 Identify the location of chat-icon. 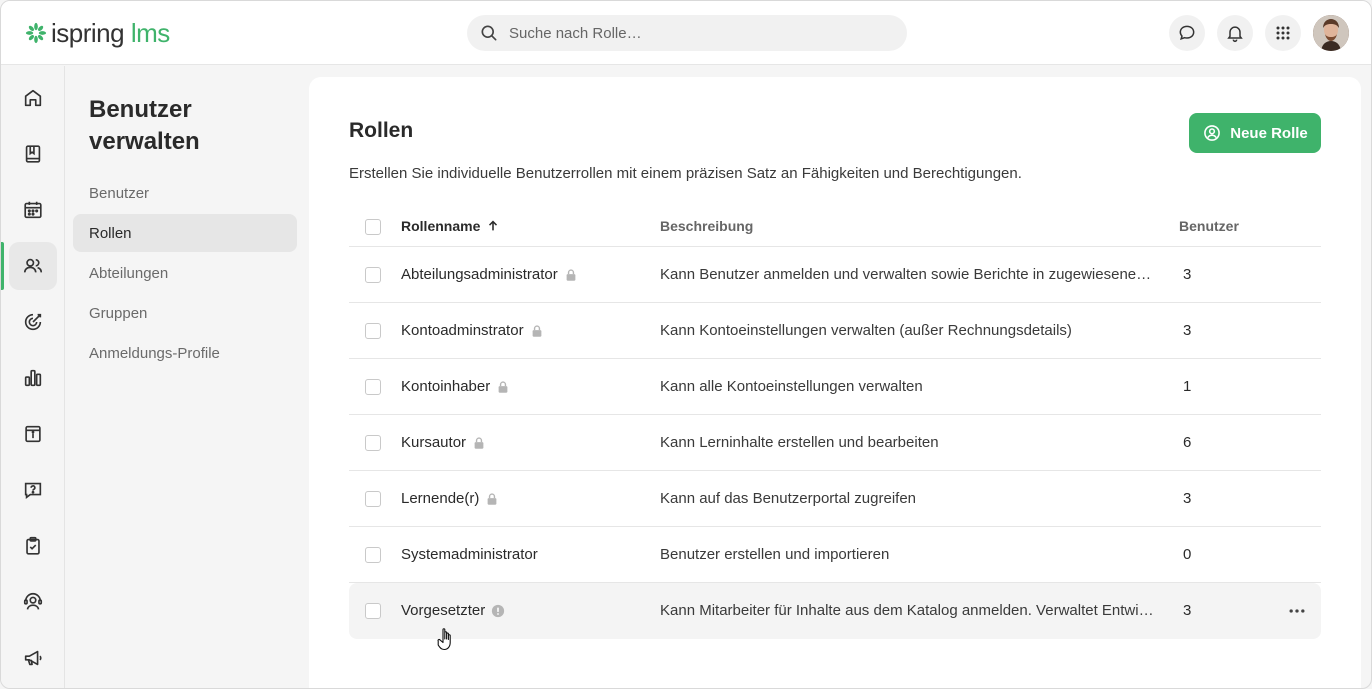
(1187, 33).